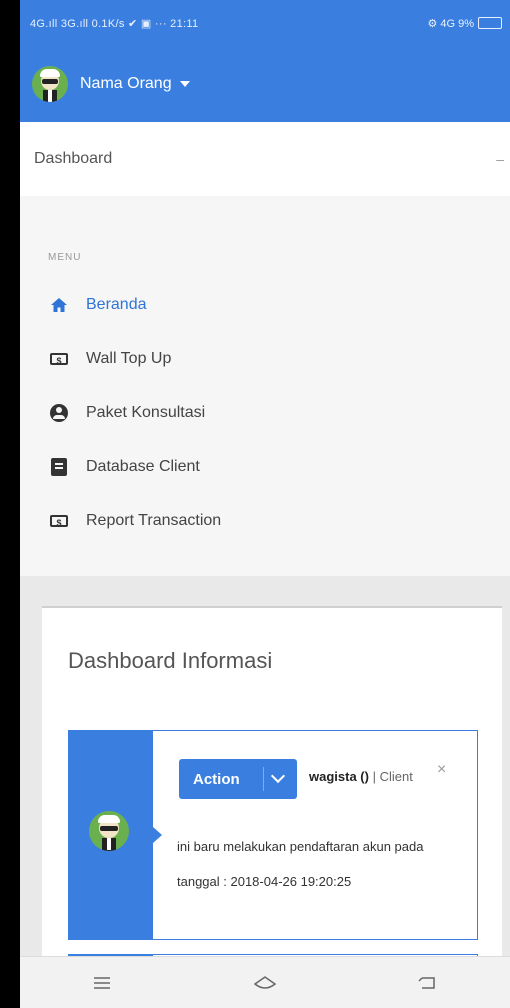 This screenshot has width=510, height=1008. Describe the element at coordinates (59, 467) in the screenshot. I see `address-book-icon` at that location.